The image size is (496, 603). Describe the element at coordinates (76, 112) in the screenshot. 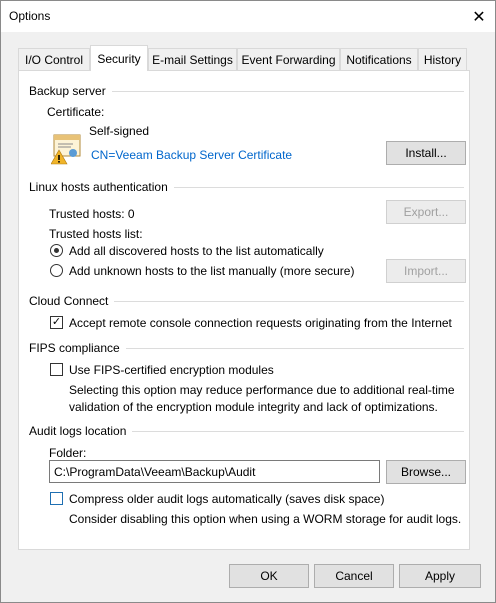

I see `certificate-label: Certificate:` at that location.